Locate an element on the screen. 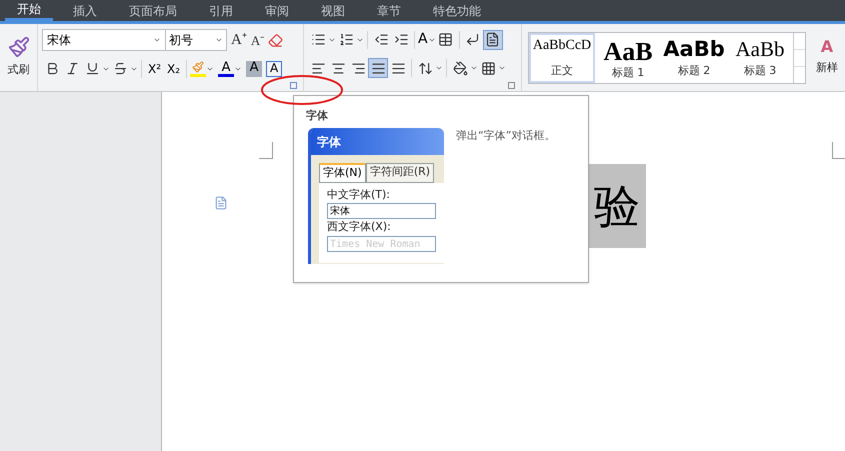 This screenshot has width=845, height=451. superscript-button: X² is located at coordinates (154, 69).